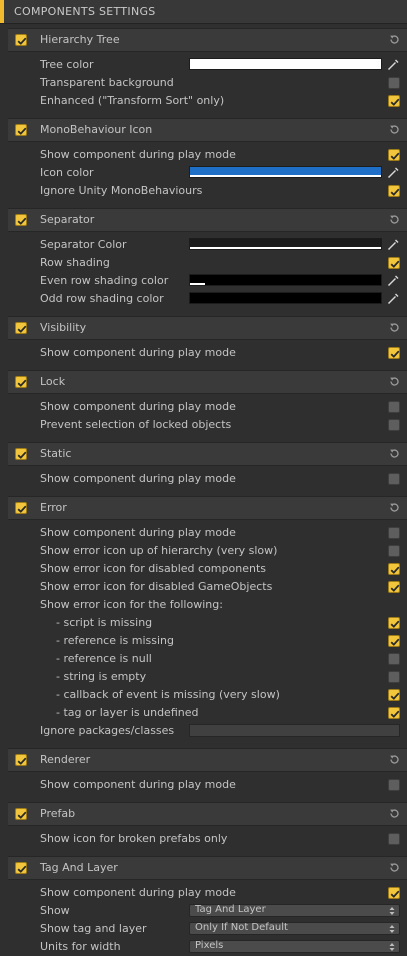 The width and height of the screenshot is (407, 956). What do you see at coordinates (121, 190) in the screenshot?
I see `setting-label: Ignore Unity MonoBehaviours` at bounding box center [121, 190].